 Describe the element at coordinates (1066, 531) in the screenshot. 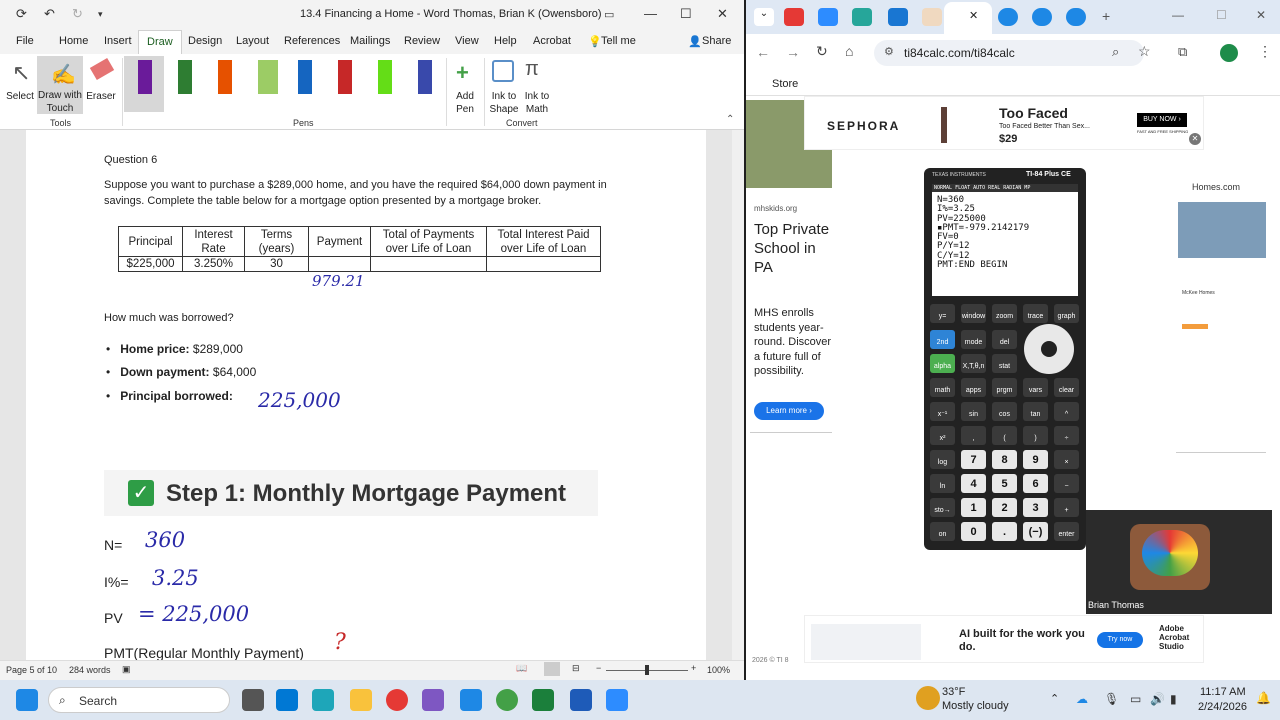

I see `calc-key: enter` at that location.